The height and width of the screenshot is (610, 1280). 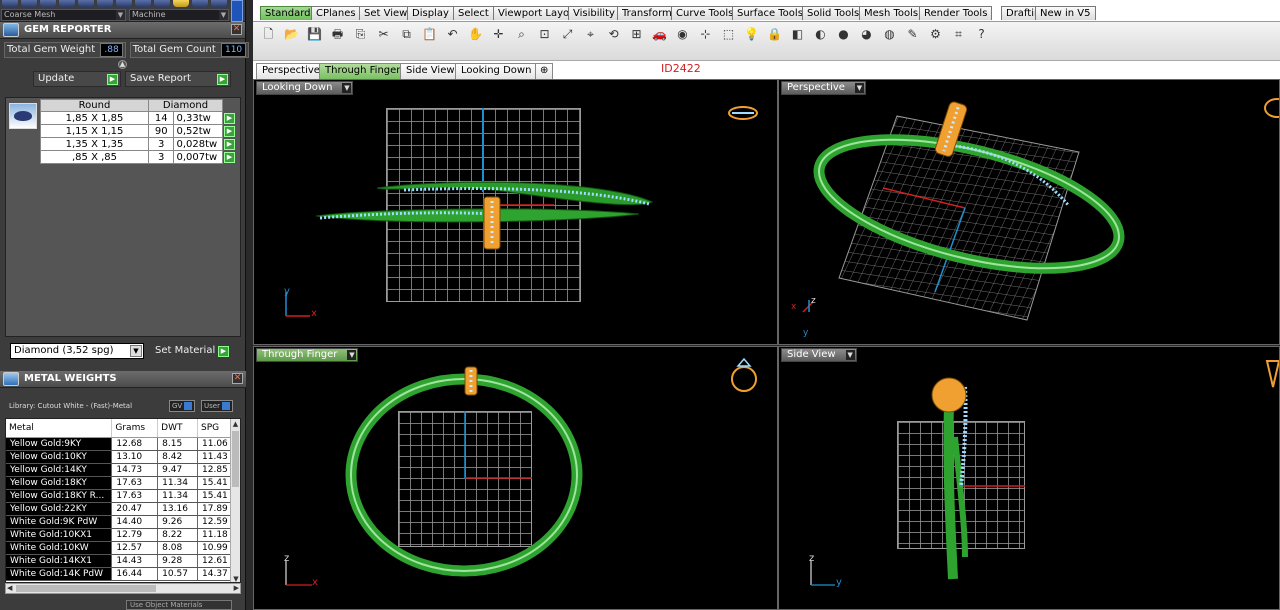 What do you see at coordinates (178, 79) in the screenshot?
I see `save-report-button: Save Report ▶` at bounding box center [178, 79].